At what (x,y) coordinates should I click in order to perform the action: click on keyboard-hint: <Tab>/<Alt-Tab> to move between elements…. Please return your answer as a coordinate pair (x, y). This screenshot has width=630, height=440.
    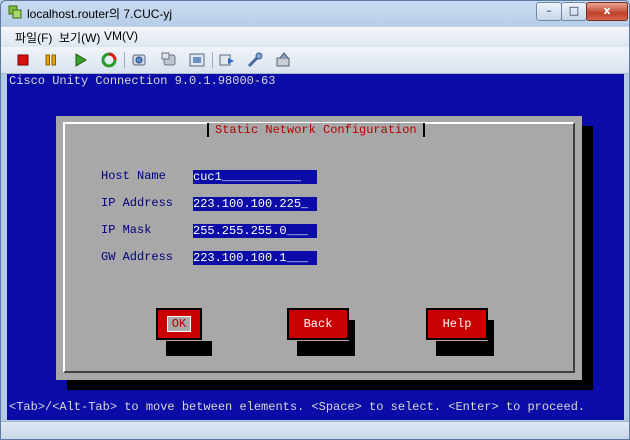
    Looking at the image, I should click on (297, 407).